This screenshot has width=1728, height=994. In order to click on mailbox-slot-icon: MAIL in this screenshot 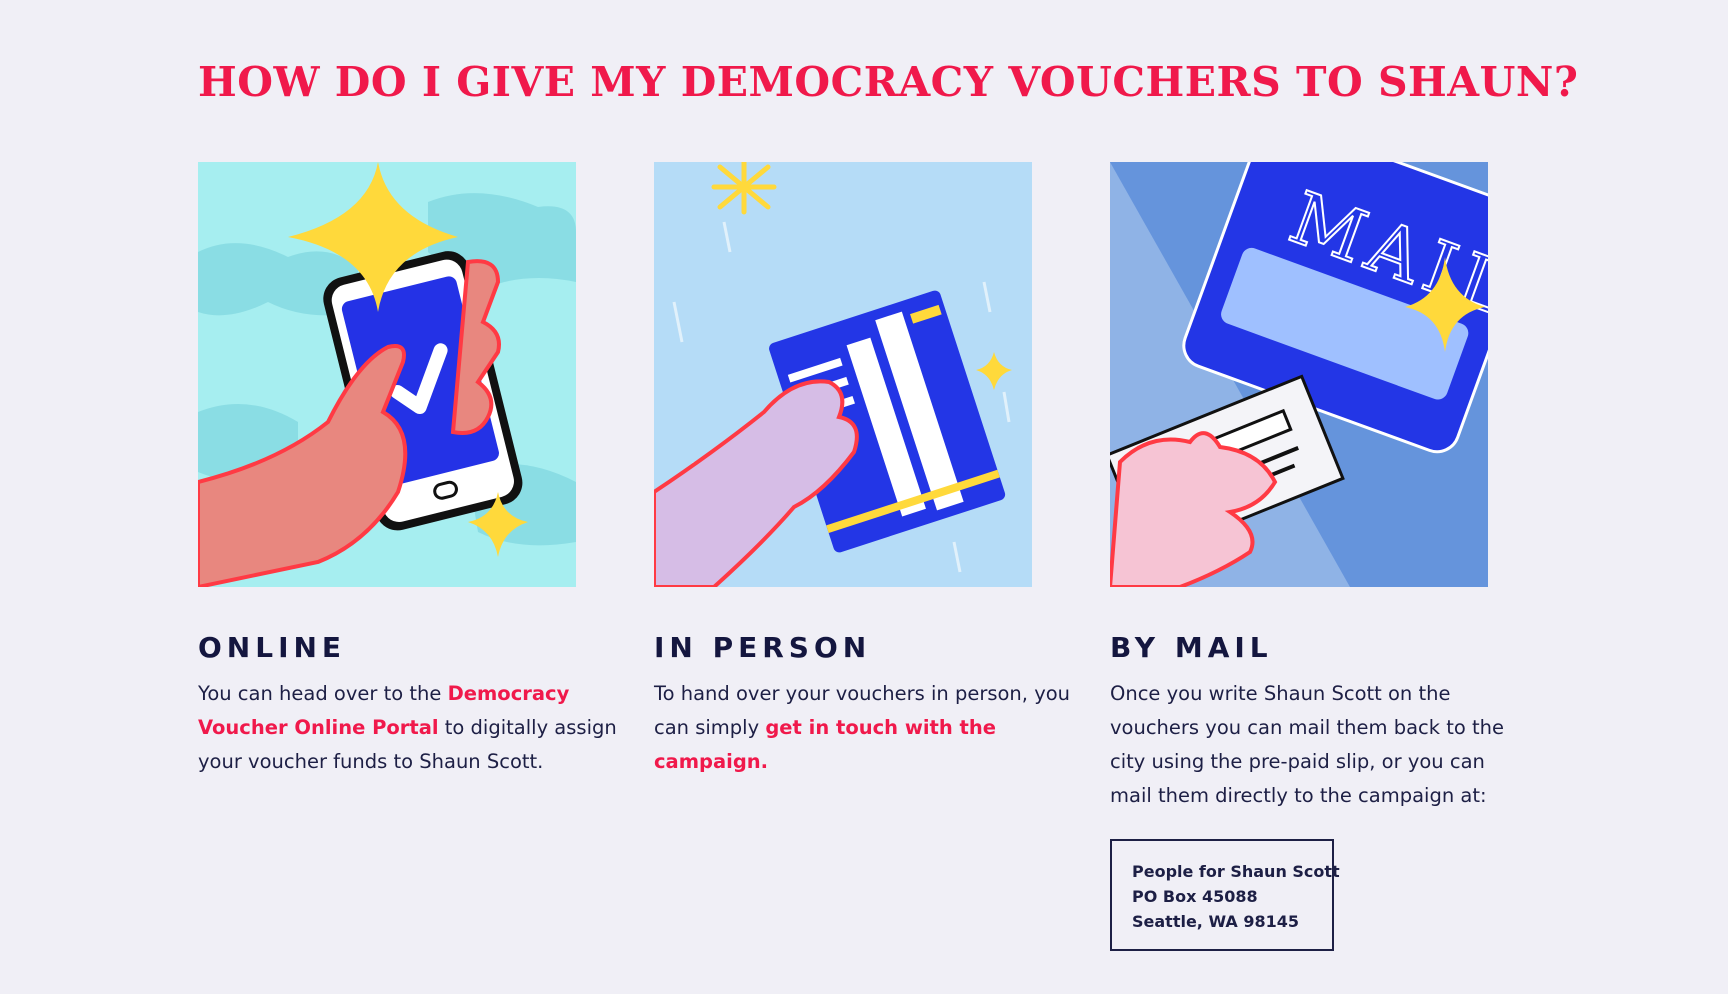, I will do `click(1299, 374)`.